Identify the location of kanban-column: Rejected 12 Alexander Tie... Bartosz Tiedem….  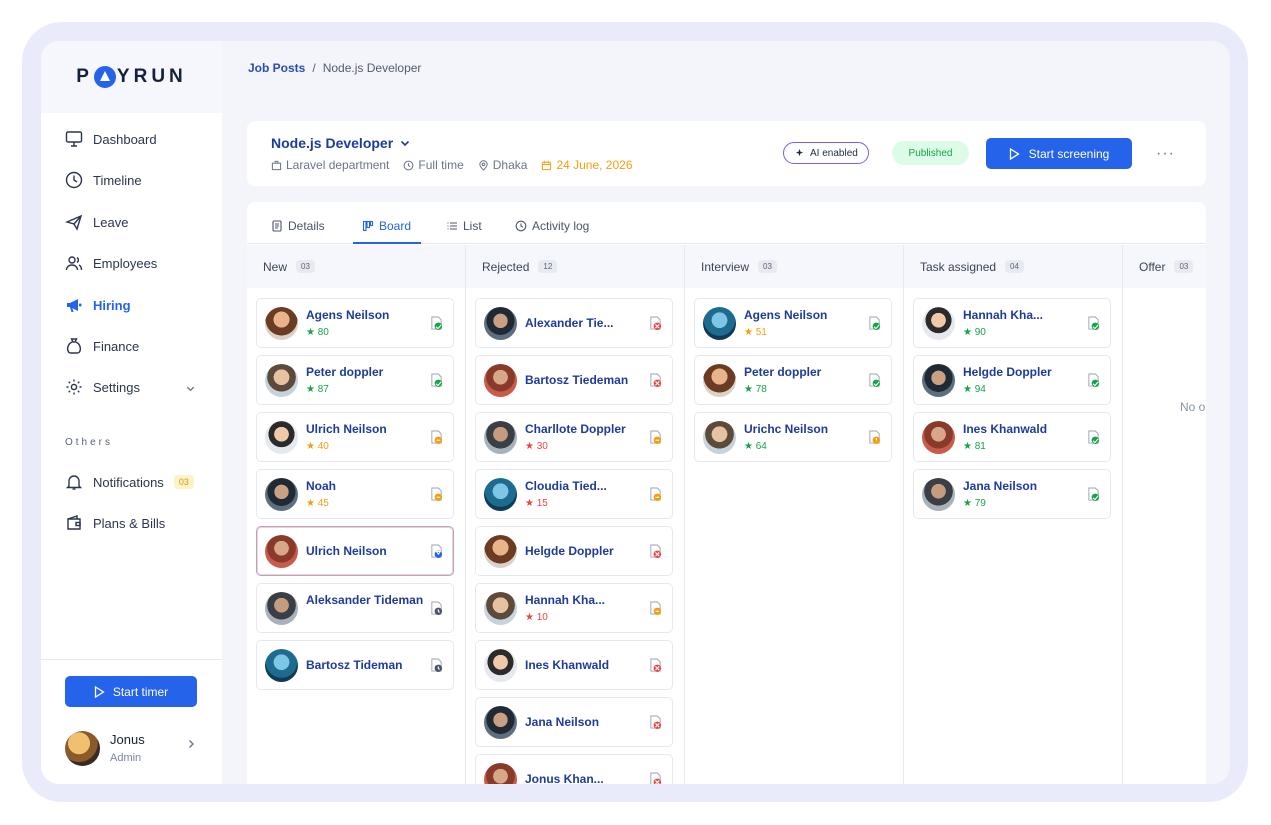
(575, 514).